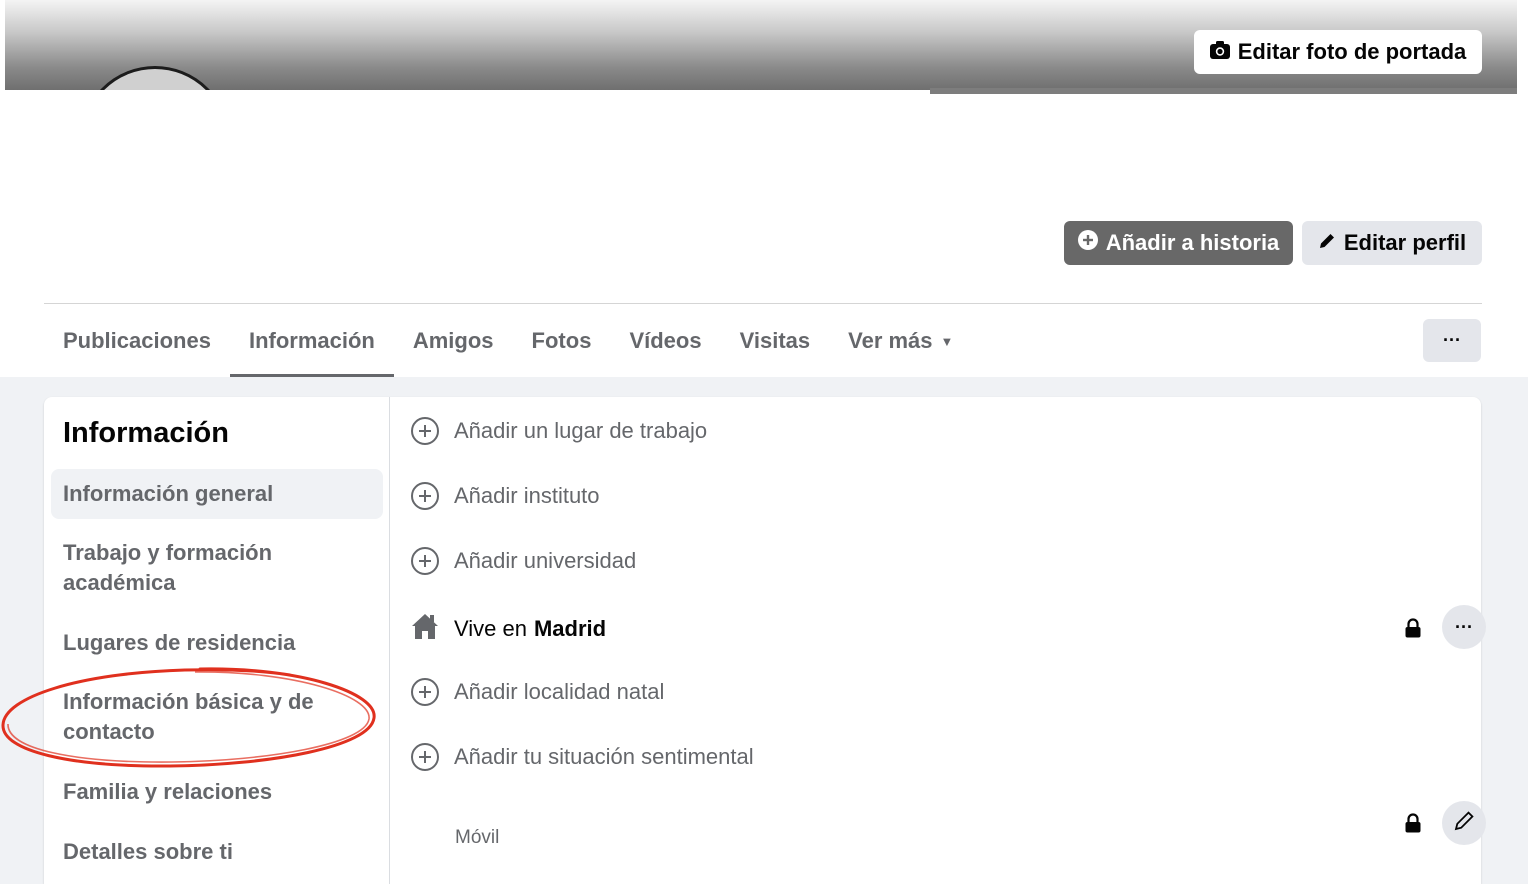  I want to click on mobile-label: Móvil, so click(477, 837).